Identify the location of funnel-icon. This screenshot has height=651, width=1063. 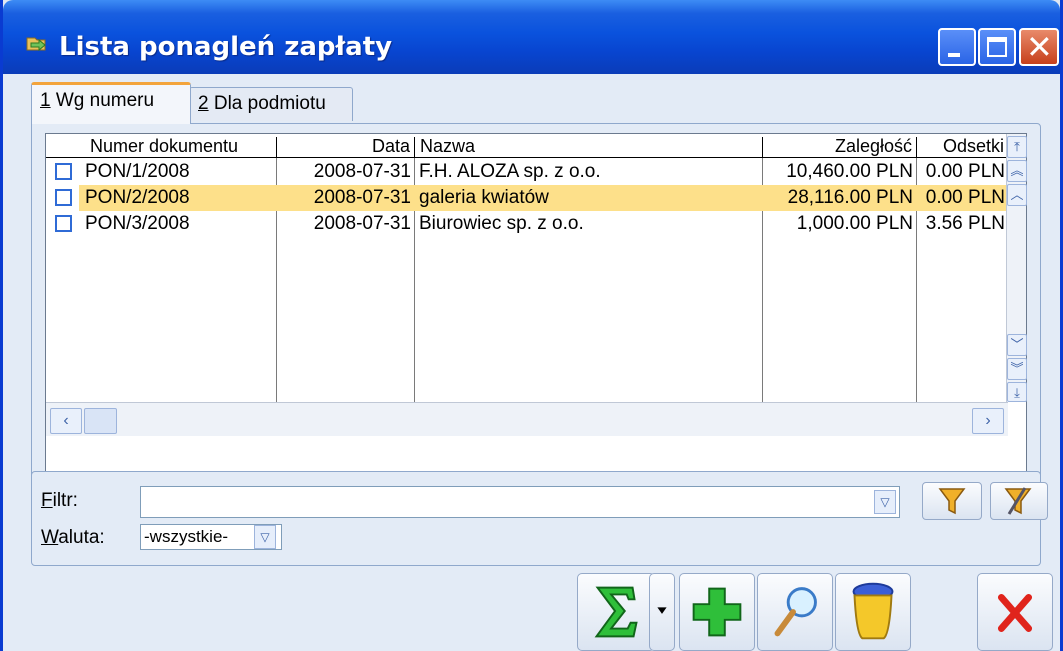
(952, 501).